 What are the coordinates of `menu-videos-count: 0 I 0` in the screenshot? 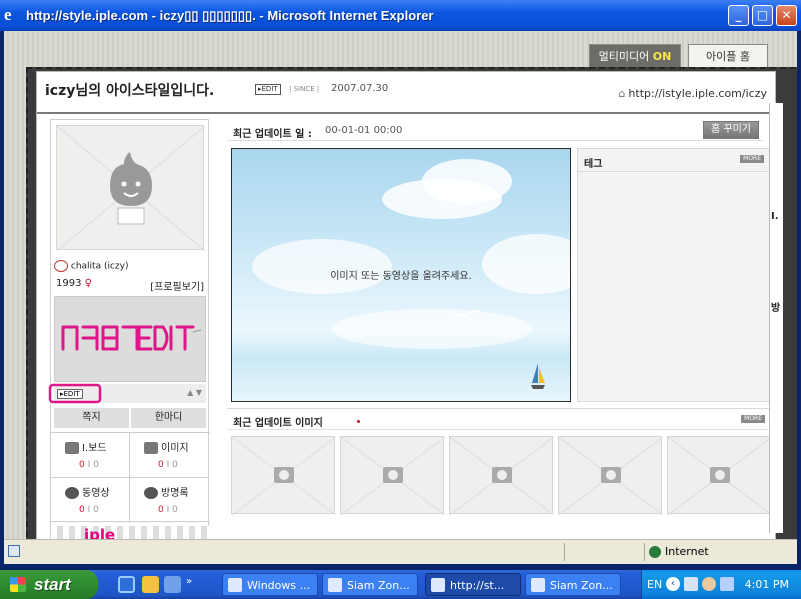 It's located at (89, 510).